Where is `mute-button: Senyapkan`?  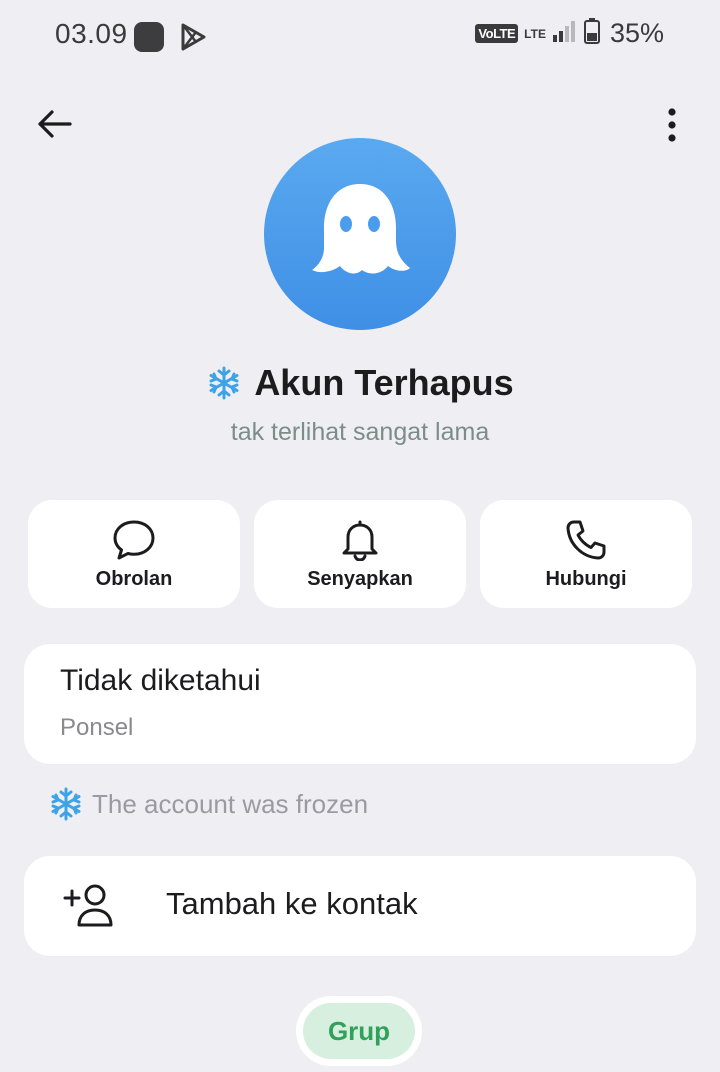 mute-button: Senyapkan is located at coordinates (360, 554).